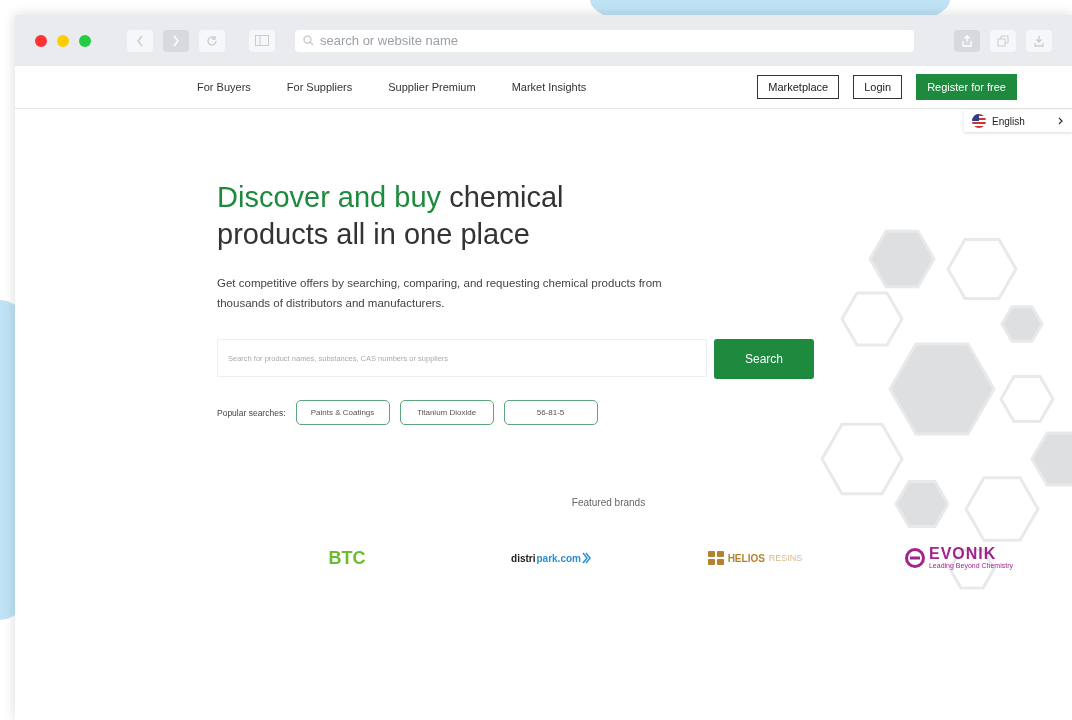  What do you see at coordinates (262, 40) in the screenshot?
I see `sidebar-icon` at bounding box center [262, 40].